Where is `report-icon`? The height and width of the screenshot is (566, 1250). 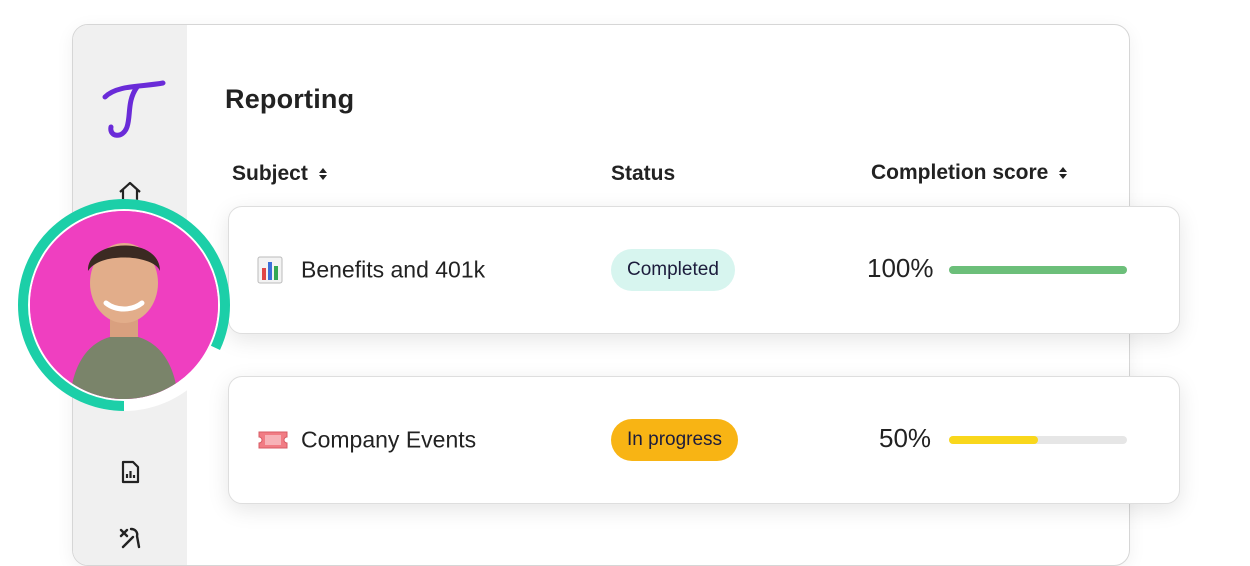
report-icon is located at coordinates (130, 472).